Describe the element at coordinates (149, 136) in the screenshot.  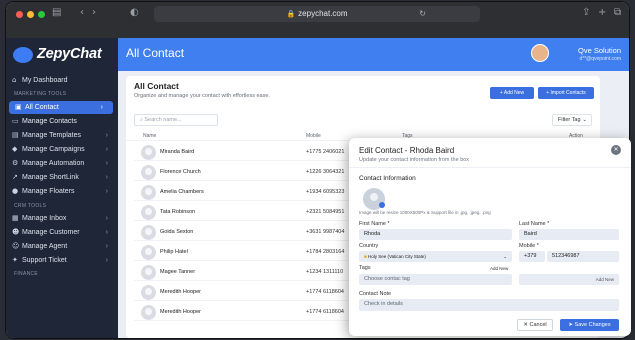
I see `column-name: Name` at that location.